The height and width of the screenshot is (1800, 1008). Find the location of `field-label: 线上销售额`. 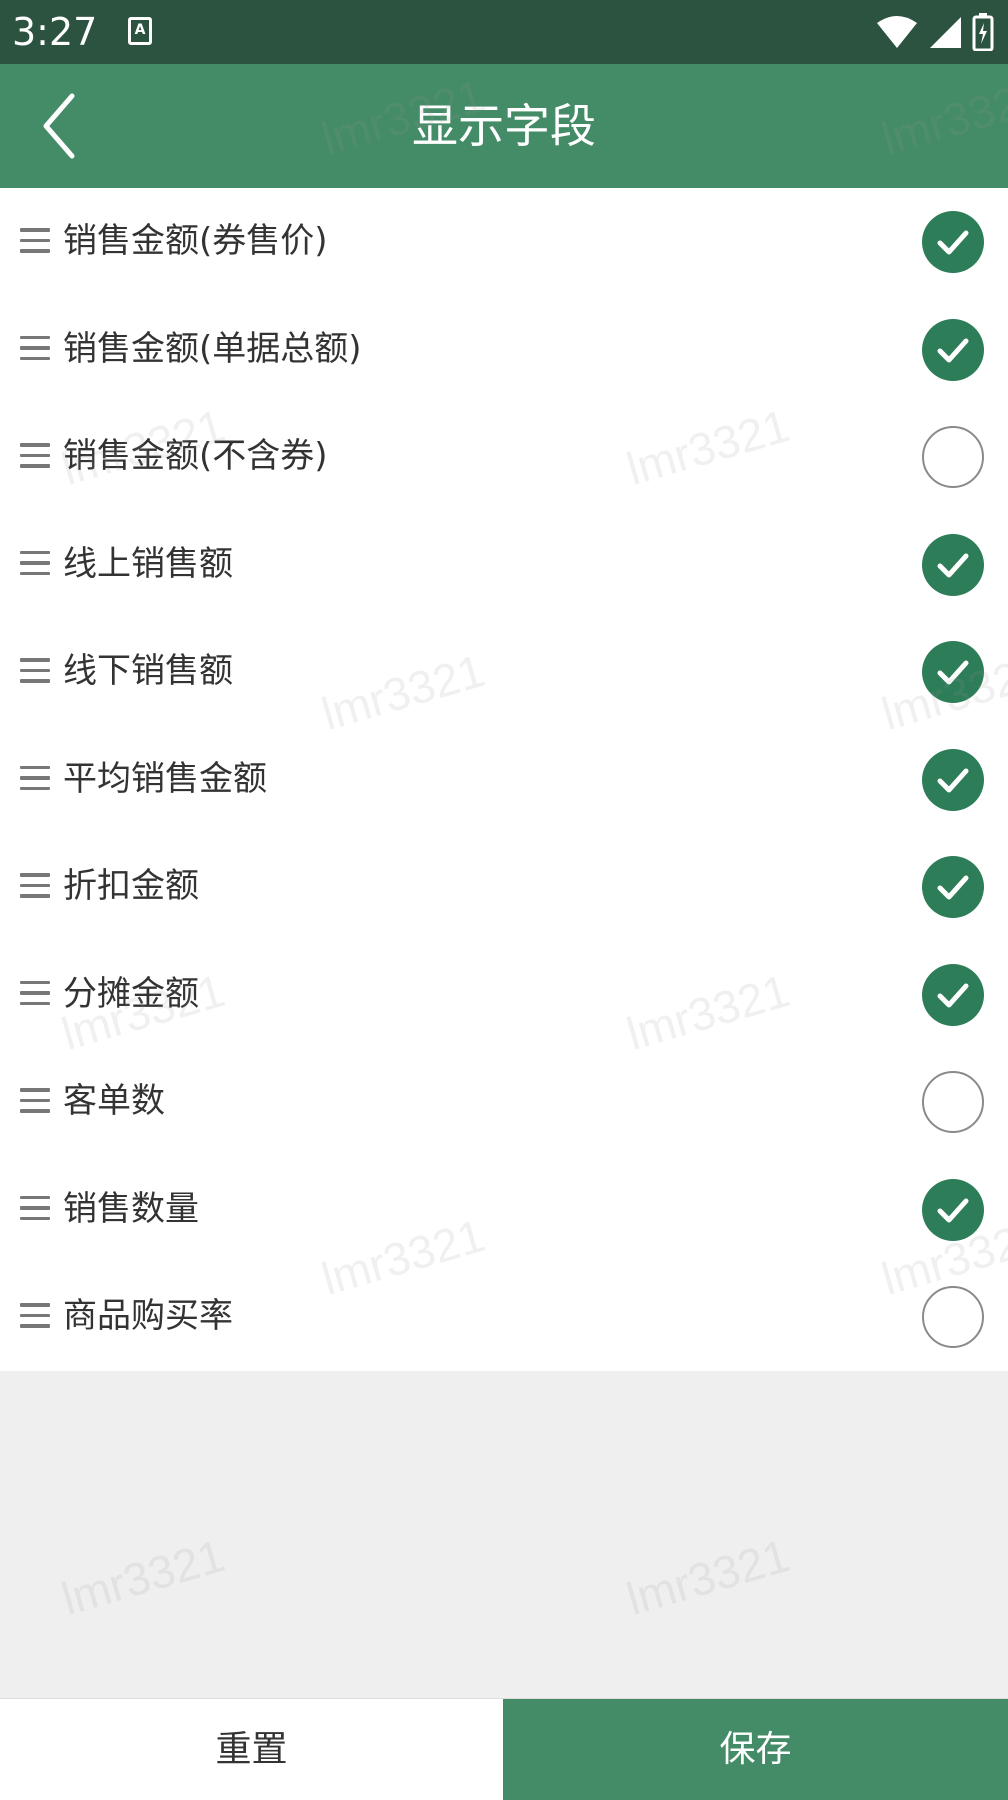

field-label: 线上销售额 is located at coordinates (148, 563).